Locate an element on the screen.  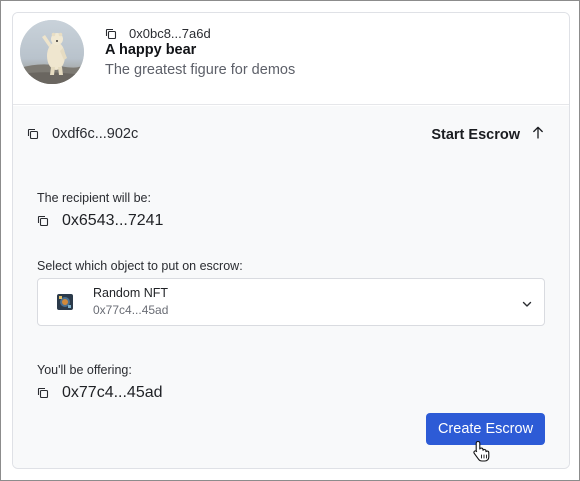
chevron-down-icon is located at coordinates (527, 303).